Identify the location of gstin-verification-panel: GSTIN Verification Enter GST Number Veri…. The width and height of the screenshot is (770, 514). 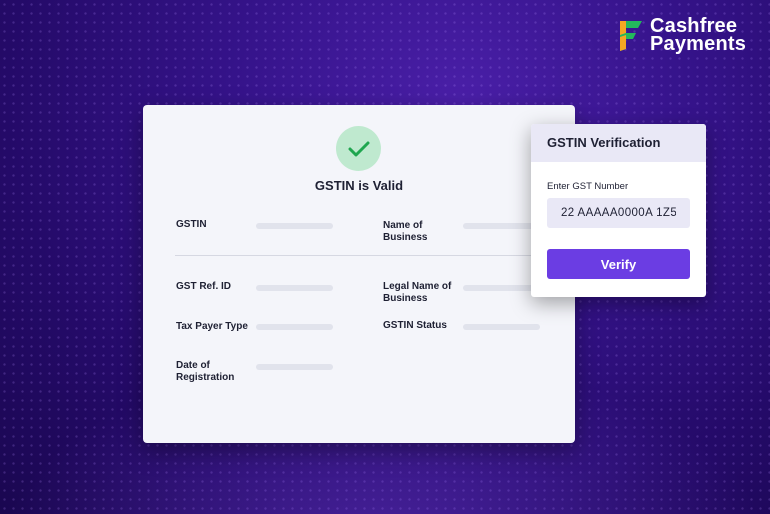
(618, 210).